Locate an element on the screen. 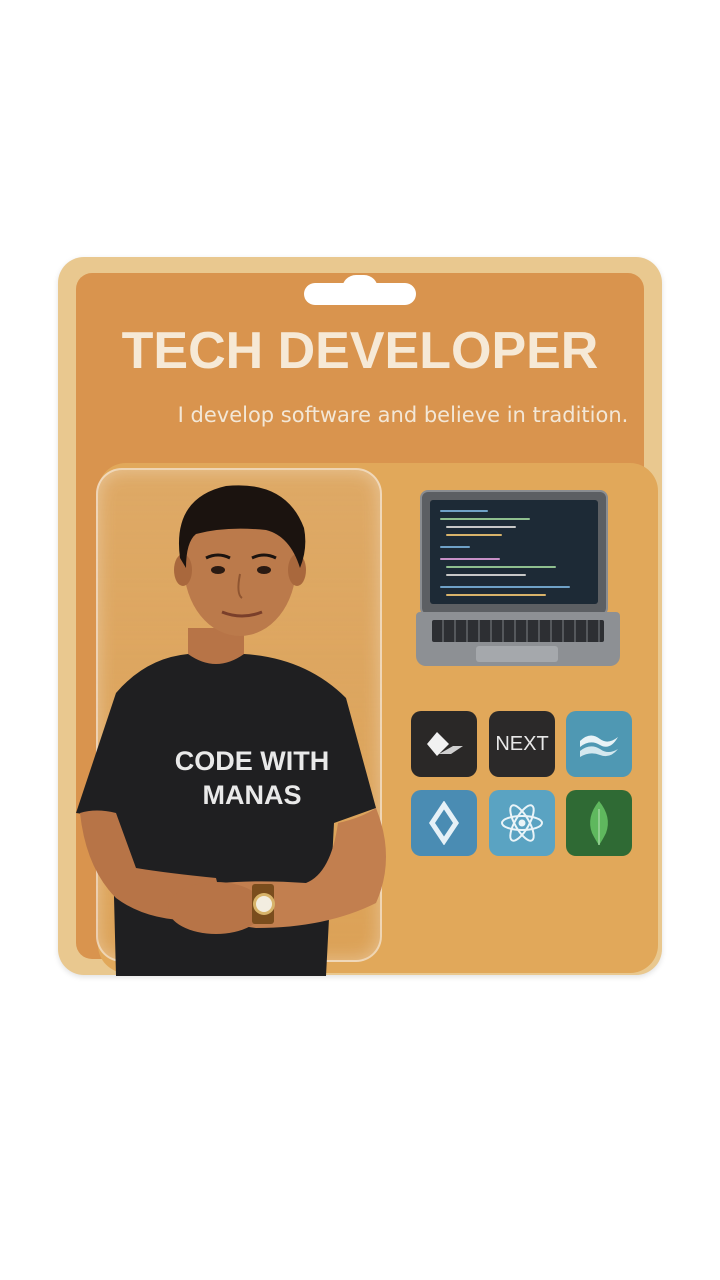 The image size is (720, 1280). package-title: TECH DEVELOPER is located at coordinates (360, 351).